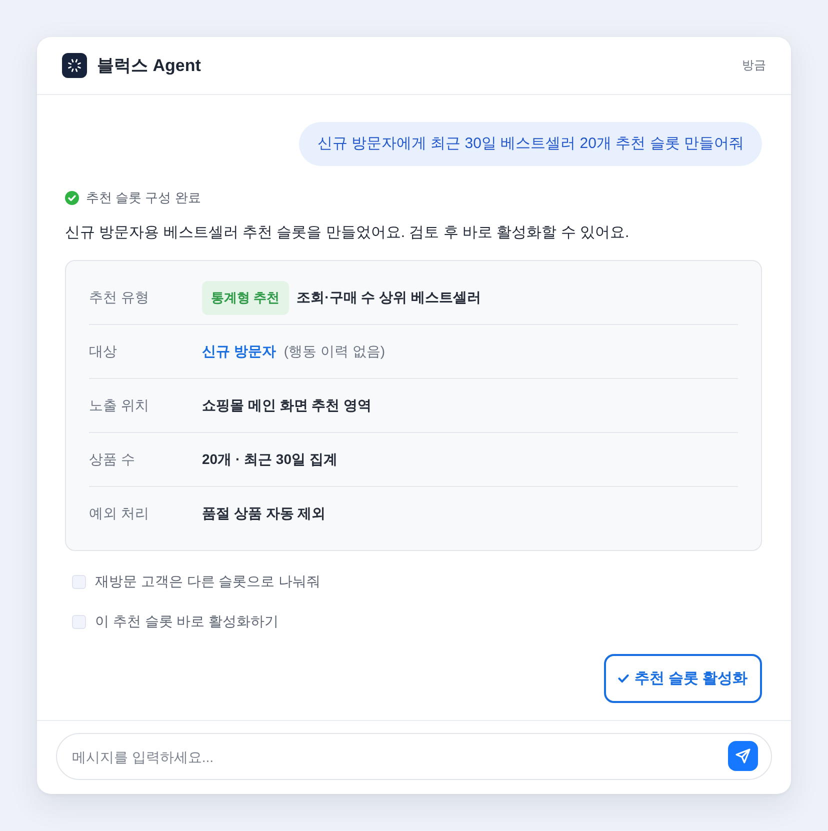 The width and height of the screenshot is (828, 831). Describe the element at coordinates (149, 66) in the screenshot. I see `app-title: 블럭스 Agent` at that location.